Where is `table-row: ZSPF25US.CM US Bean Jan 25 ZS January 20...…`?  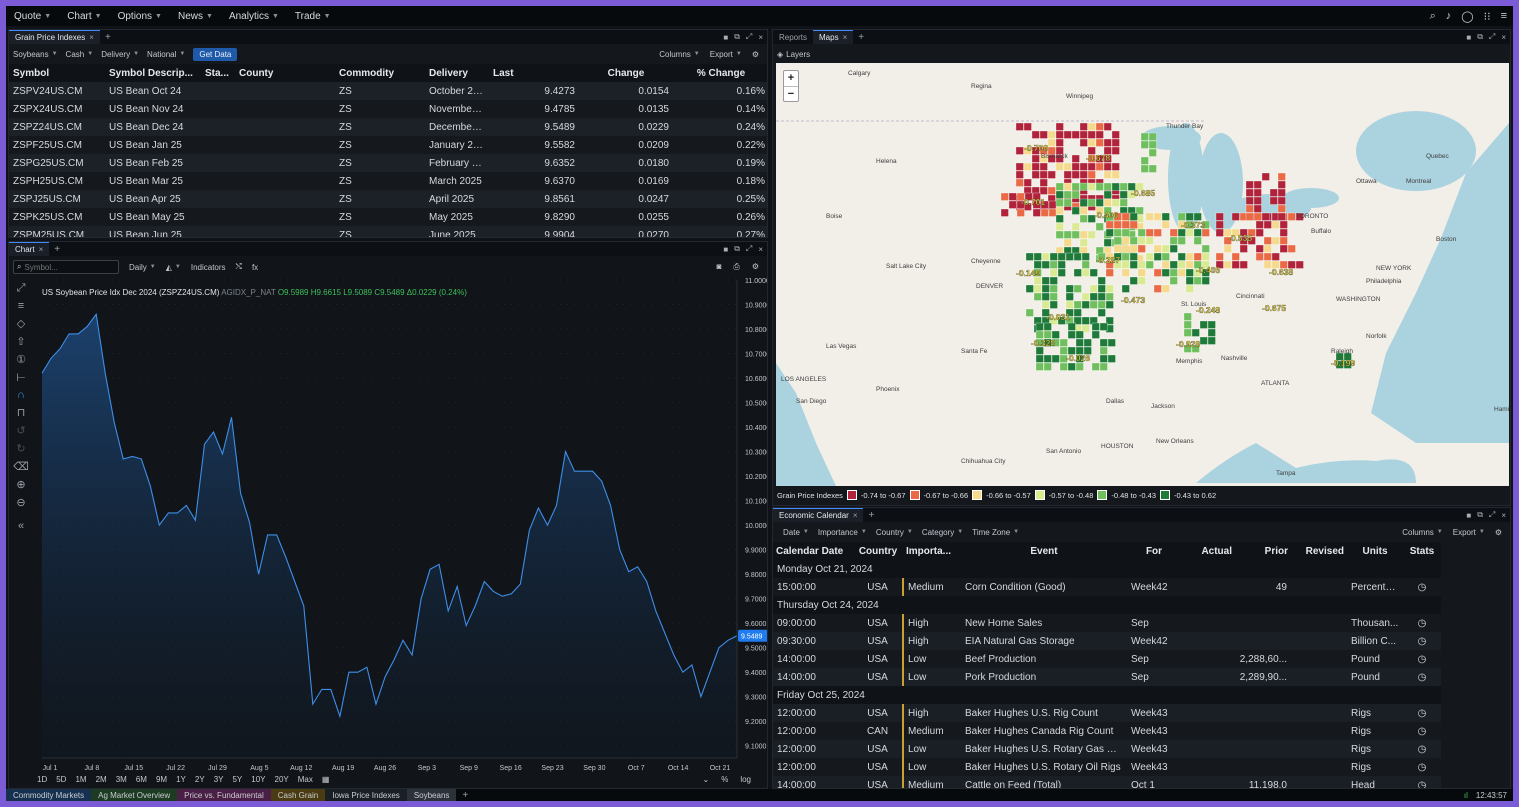 table-row: ZSPF25US.CM US Bean Jan 25 ZS January 20...… is located at coordinates (388, 145).